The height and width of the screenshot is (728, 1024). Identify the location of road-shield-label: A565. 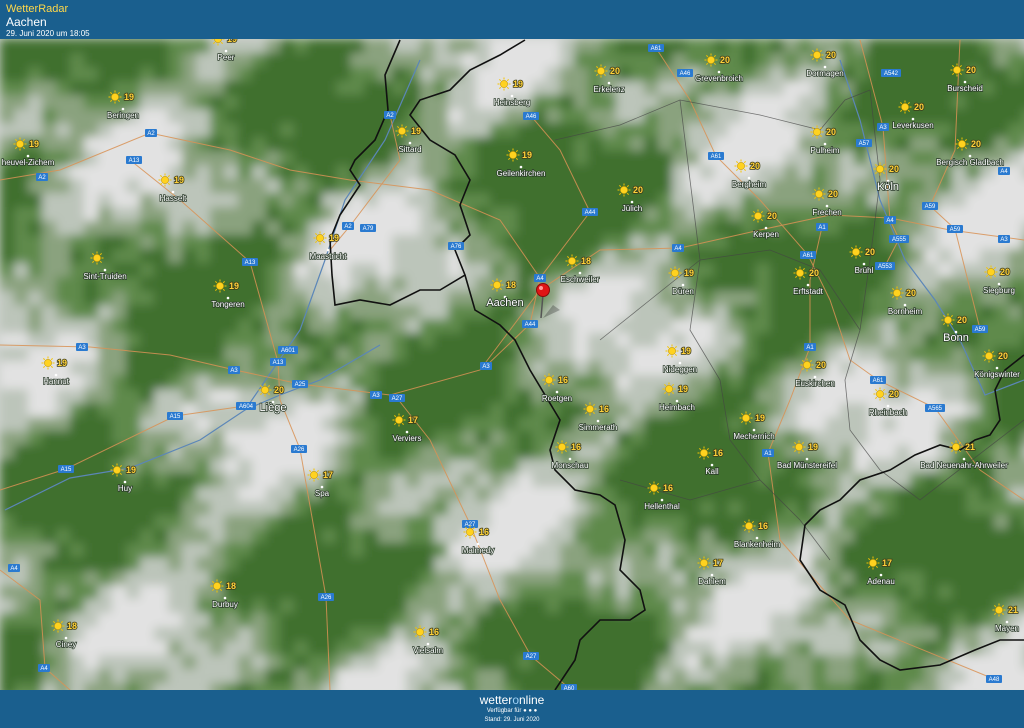
(935, 409).